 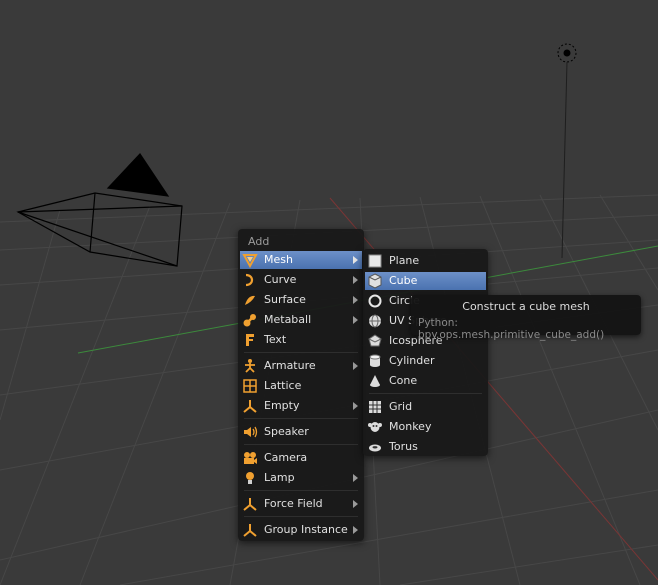 I want to click on lamp-icon, so click(x=250, y=478).